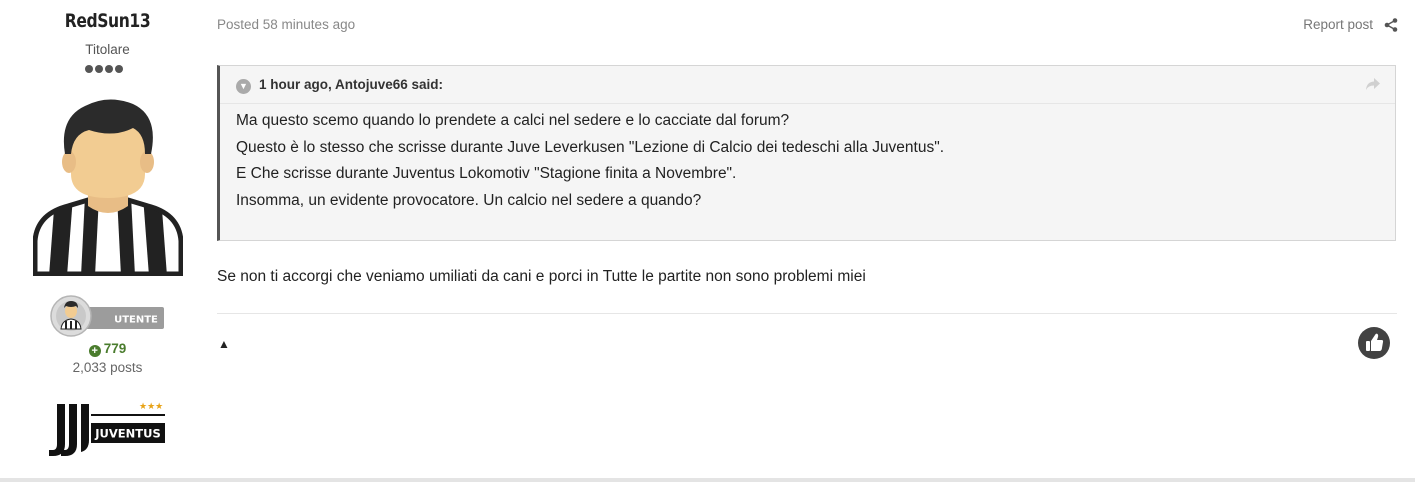 This screenshot has width=1415, height=482. I want to click on scroll-top-icon: ▲, so click(224, 344).